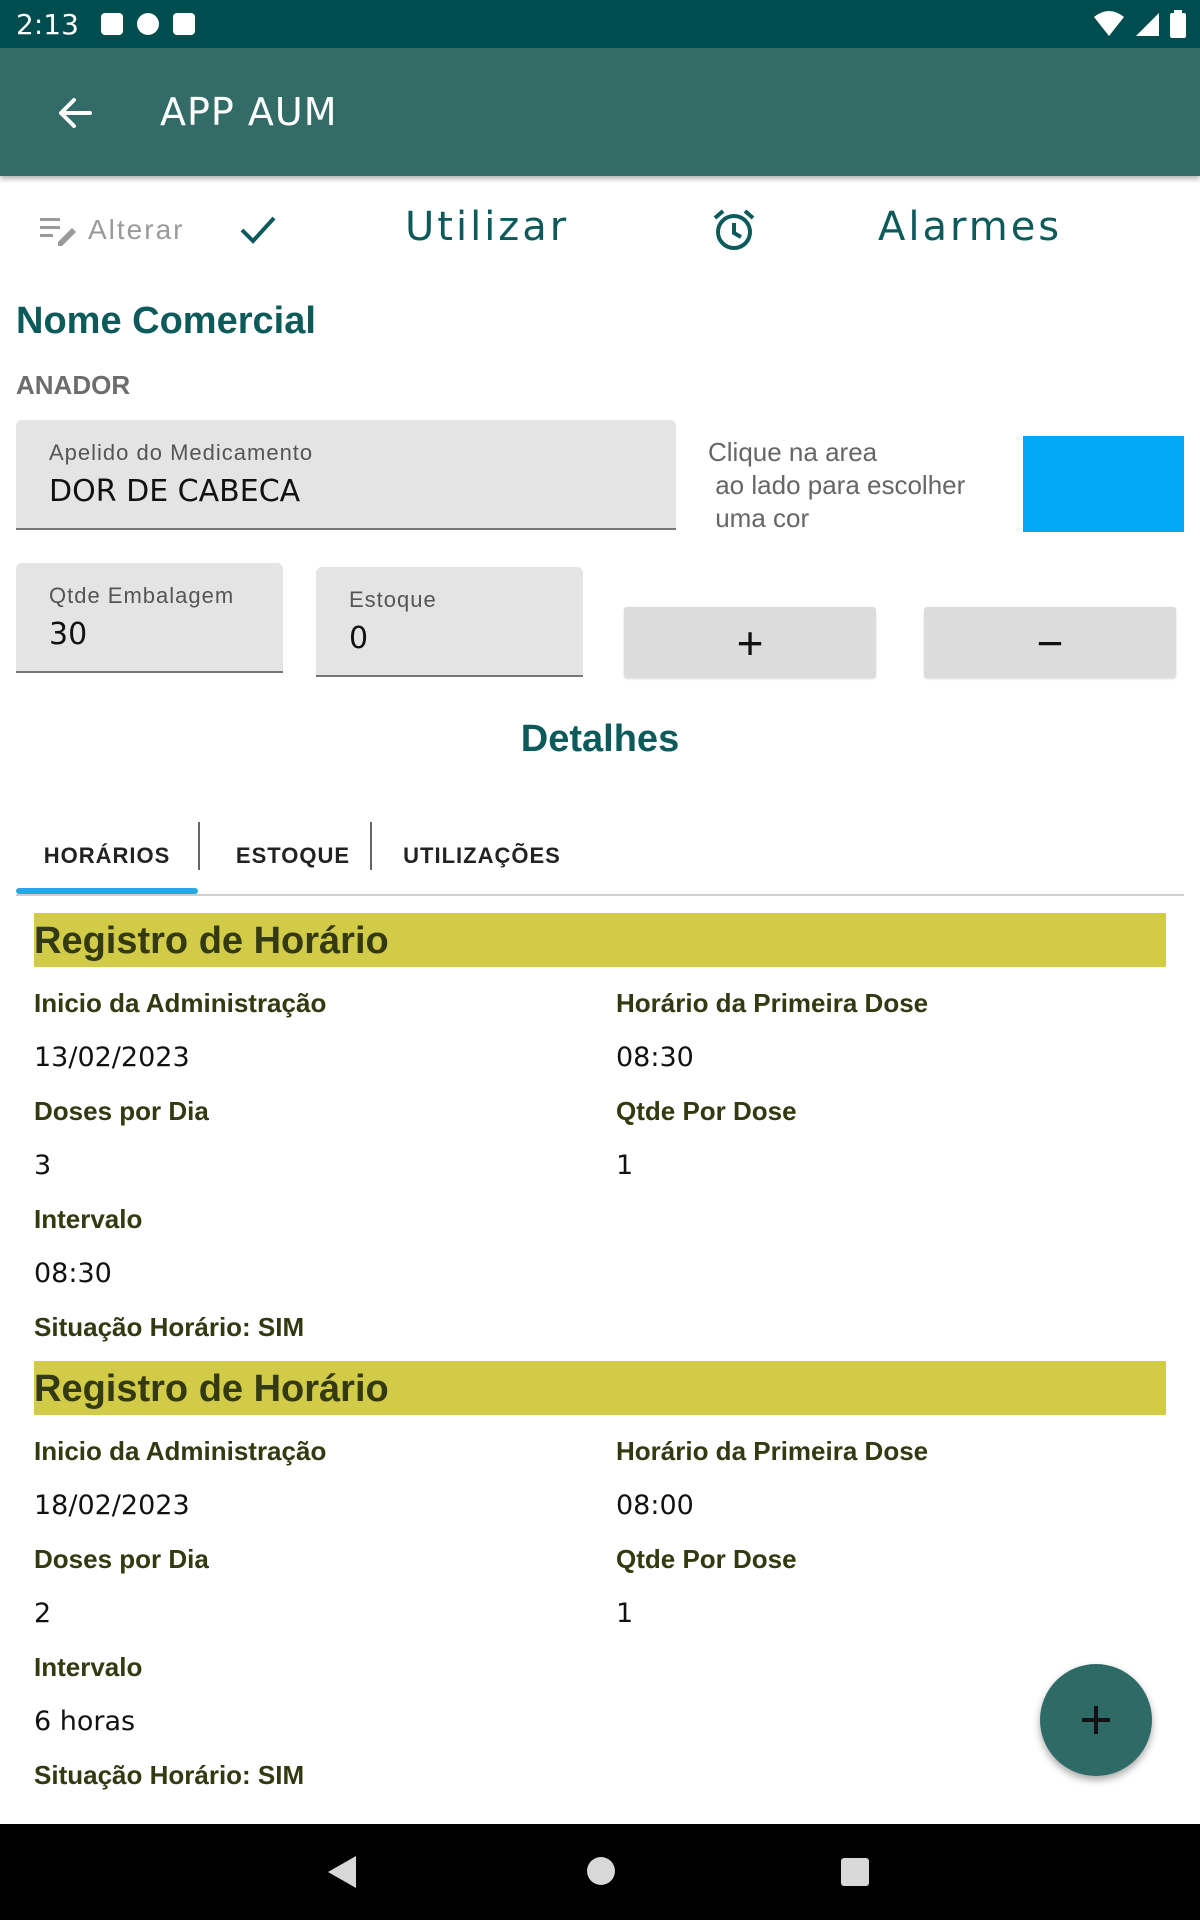 This screenshot has width=1200, height=1920. What do you see at coordinates (149, 618) in the screenshot?
I see `package-quantity-field: Qtde Embalagem 30` at bounding box center [149, 618].